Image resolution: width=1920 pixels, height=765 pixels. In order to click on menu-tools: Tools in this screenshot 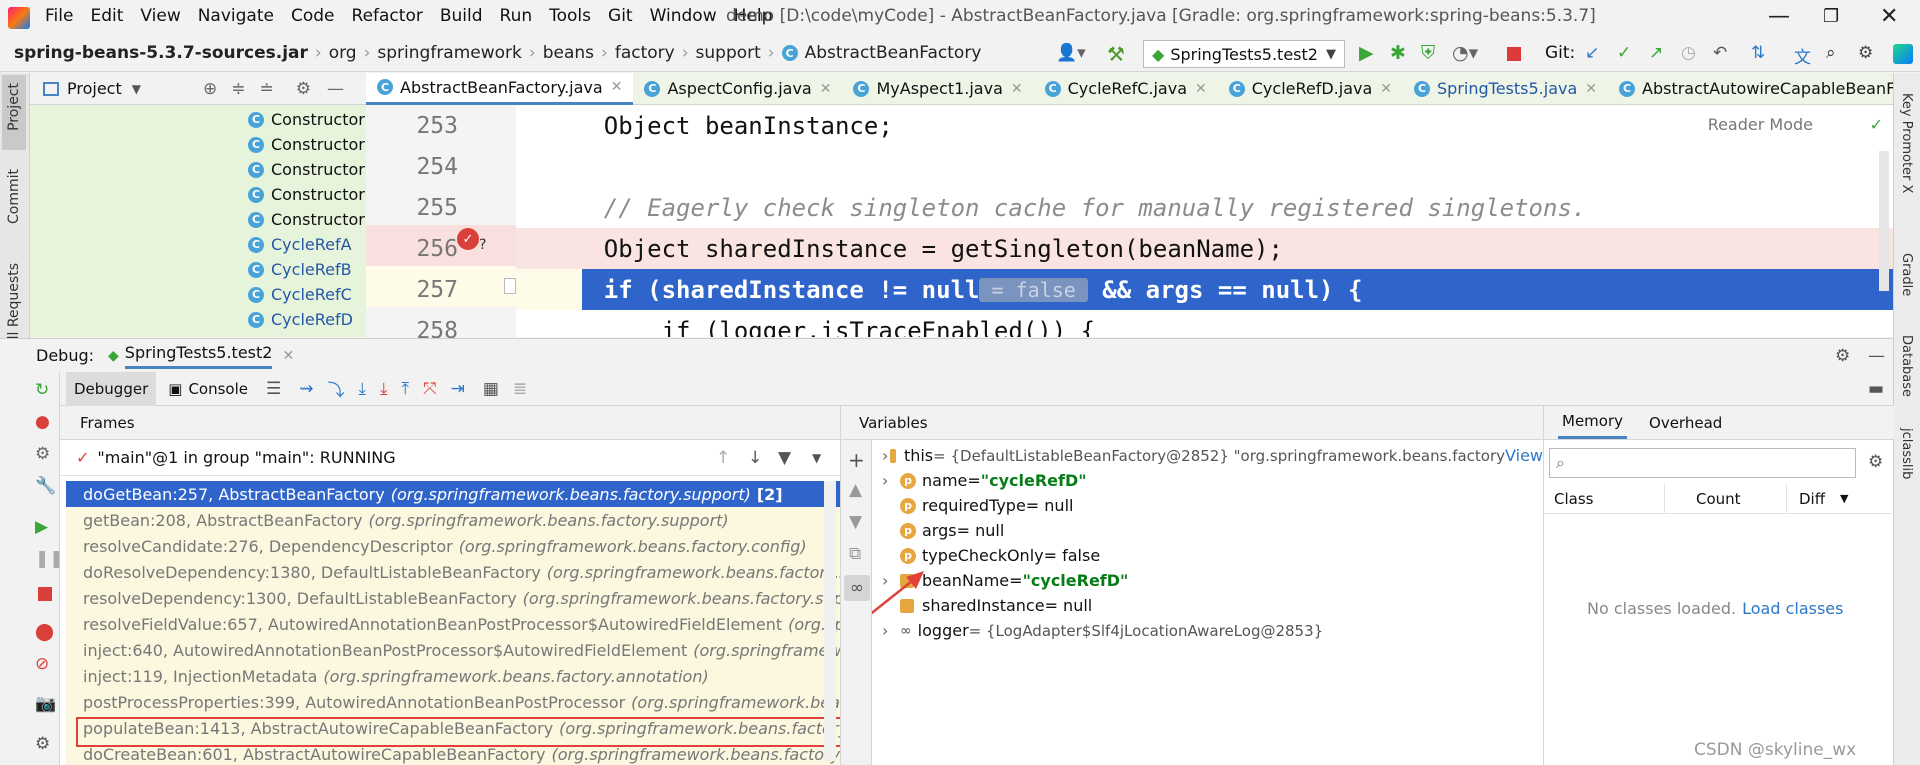, I will do `click(570, 16)`.